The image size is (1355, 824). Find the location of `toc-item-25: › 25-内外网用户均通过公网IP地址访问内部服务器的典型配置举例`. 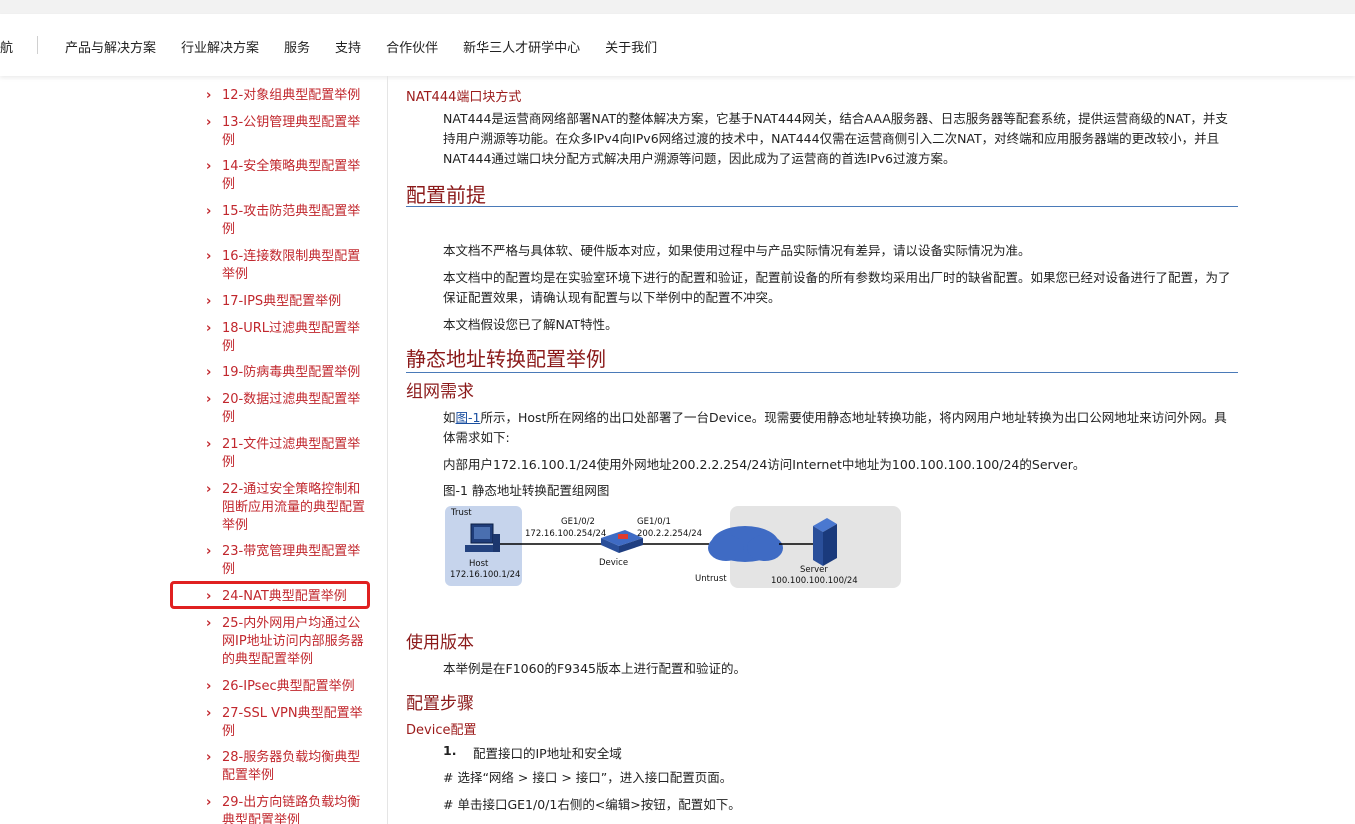

toc-item-25: › 25-内外网用户均通过公网IP地址访问内部服务器的典型配置举例 is located at coordinates (286, 642).